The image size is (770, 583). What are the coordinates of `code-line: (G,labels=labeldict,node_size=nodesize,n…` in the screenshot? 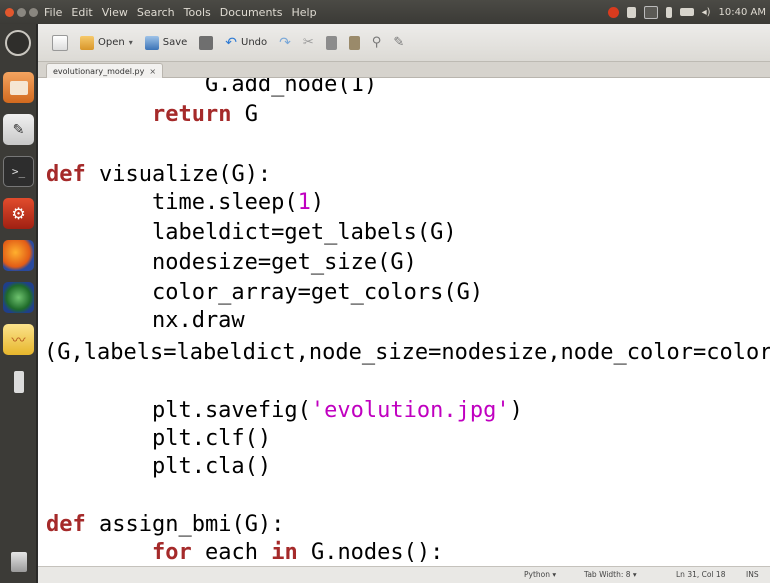 It's located at (407, 352).